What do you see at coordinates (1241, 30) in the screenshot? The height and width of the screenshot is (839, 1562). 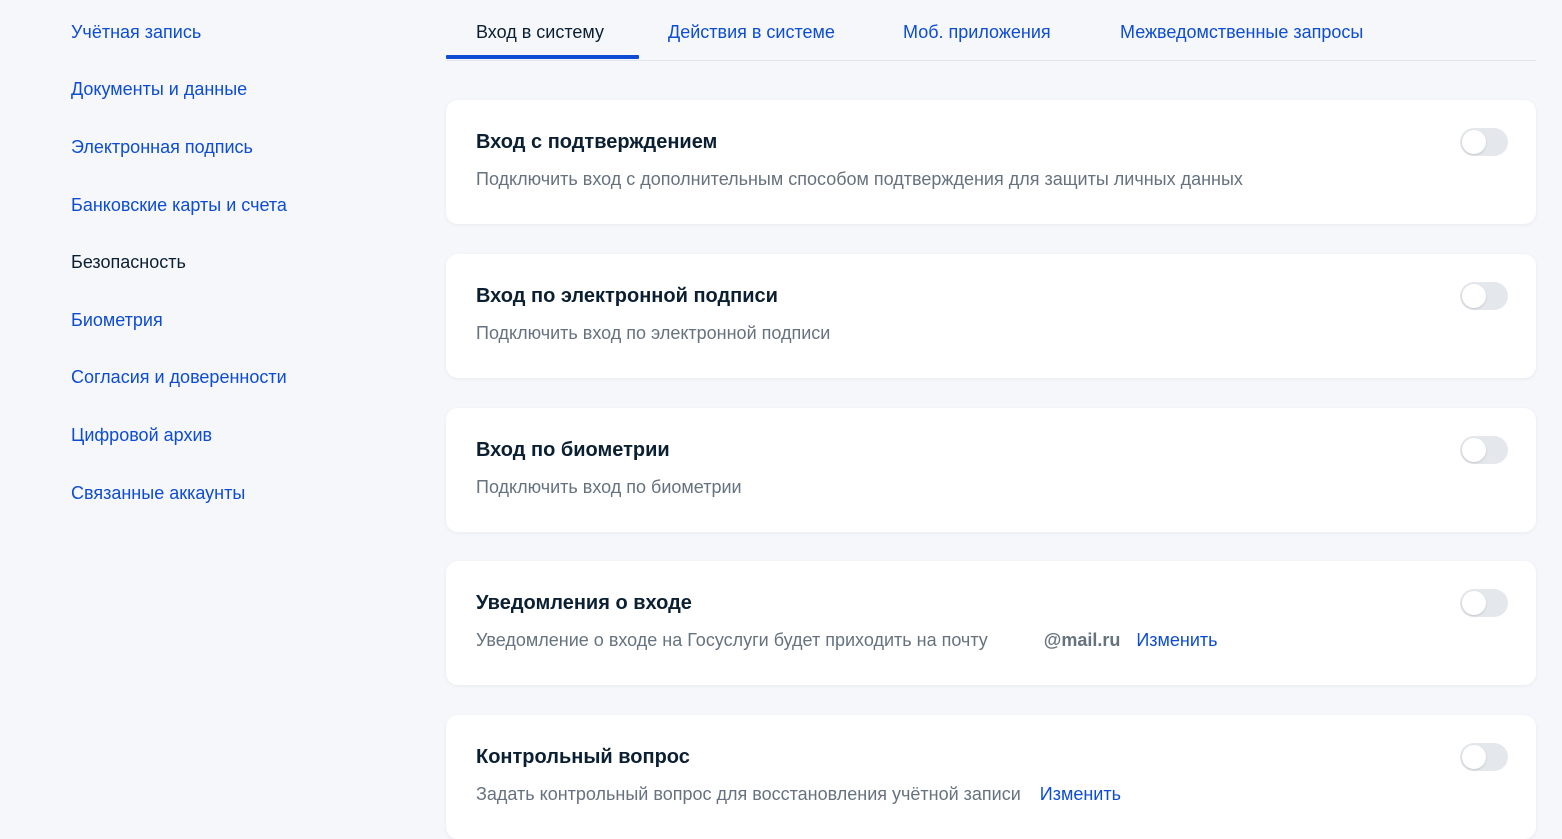 I see `tab-interagency-requests: Межведомственные запросы` at bounding box center [1241, 30].